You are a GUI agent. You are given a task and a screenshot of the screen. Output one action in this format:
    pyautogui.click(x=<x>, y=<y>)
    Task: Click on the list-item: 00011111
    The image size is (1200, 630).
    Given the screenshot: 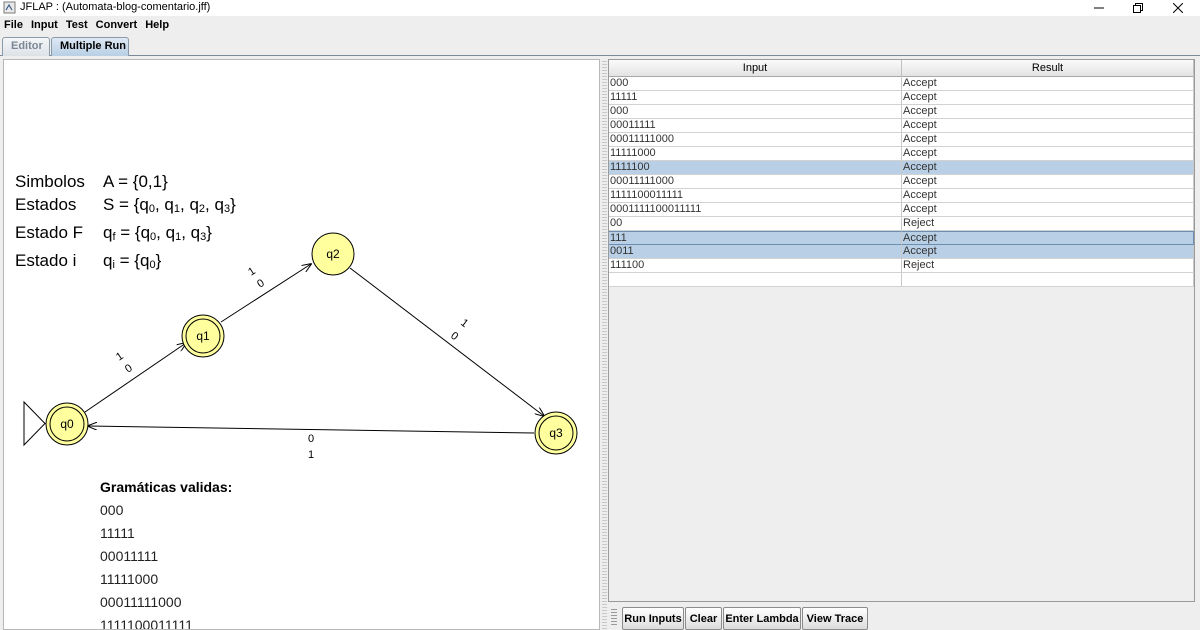 What is the action you would take?
    pyautogui.click(x=129, y=556)
    